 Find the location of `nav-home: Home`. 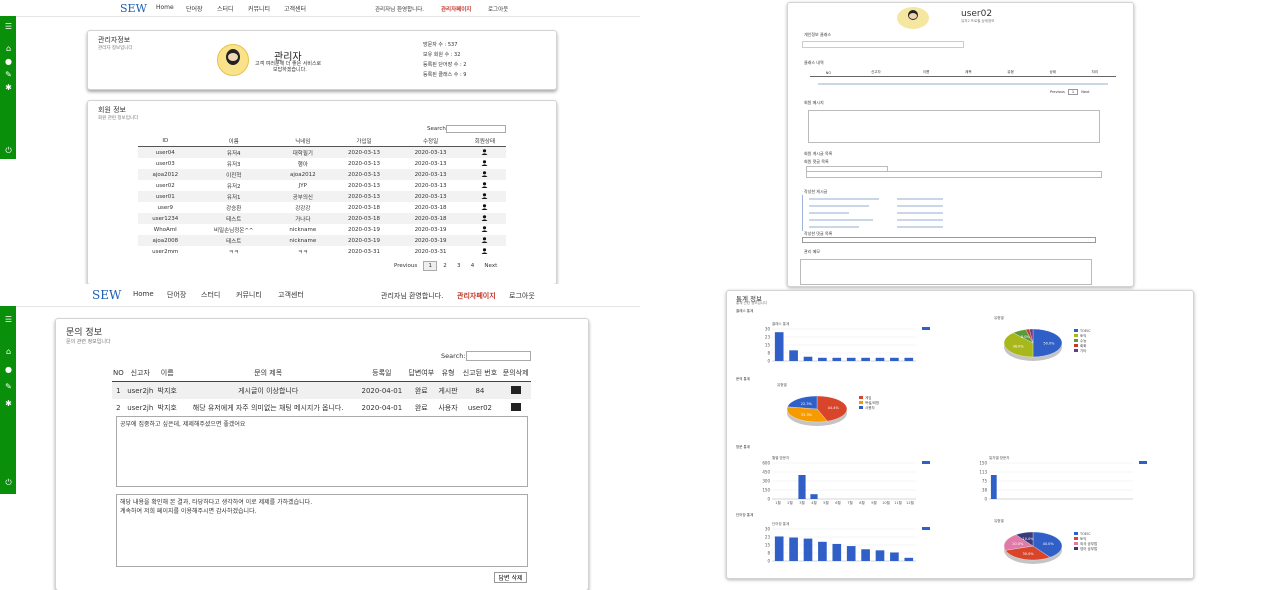

nav-home: Home is located at coordinates (165, 7).